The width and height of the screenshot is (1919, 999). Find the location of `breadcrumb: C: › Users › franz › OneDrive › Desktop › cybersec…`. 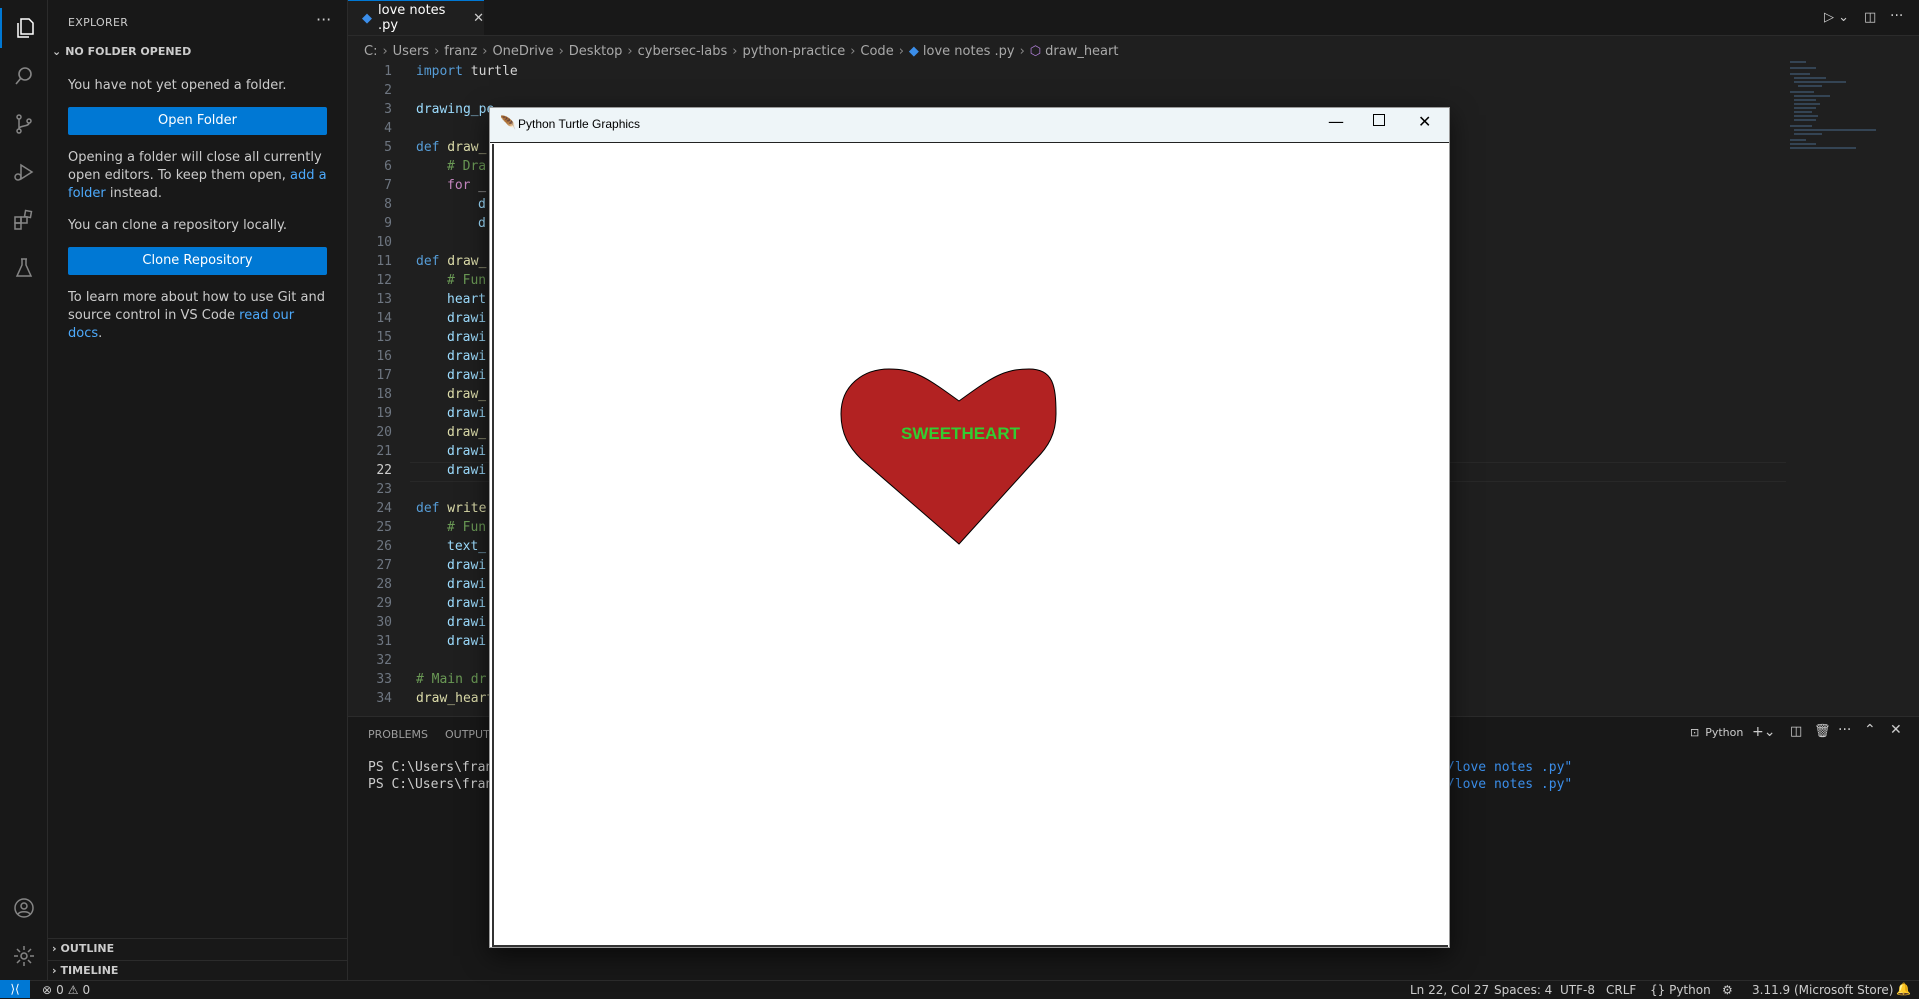

breadcrumb: C: › Users › franz › OneDrive › Desktop › cybersec… is located at coordinates (741, 51).